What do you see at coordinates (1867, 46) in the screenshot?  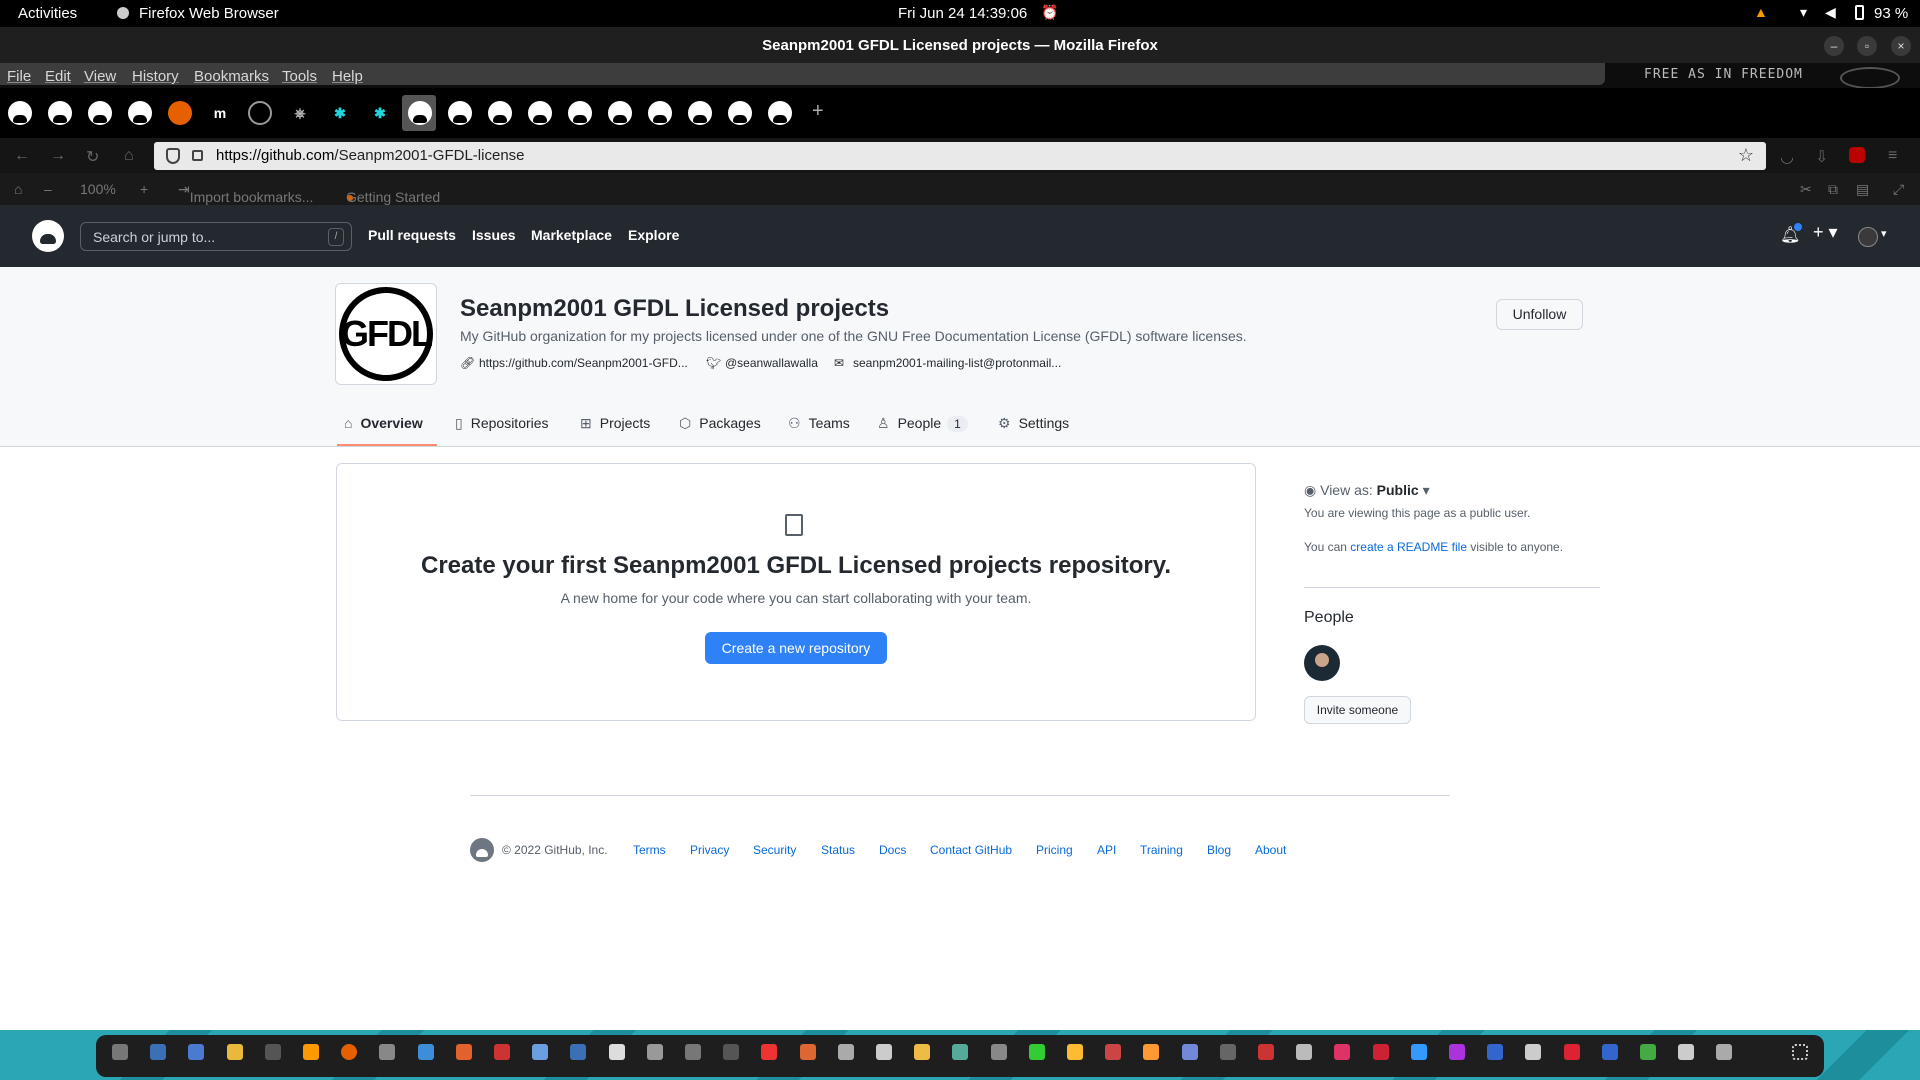 I see `maximize-button: ▫` at bounding box center [1867, 46].